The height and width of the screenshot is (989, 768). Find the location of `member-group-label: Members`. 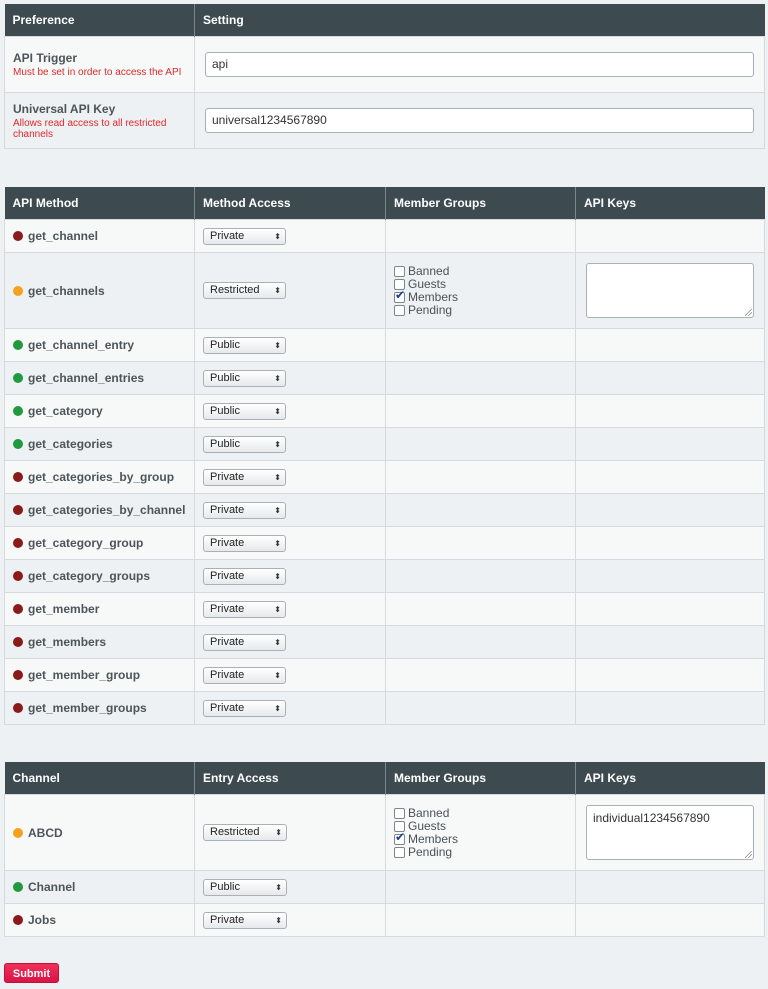

member-group-label: Members is located at coordinates (433, 838).